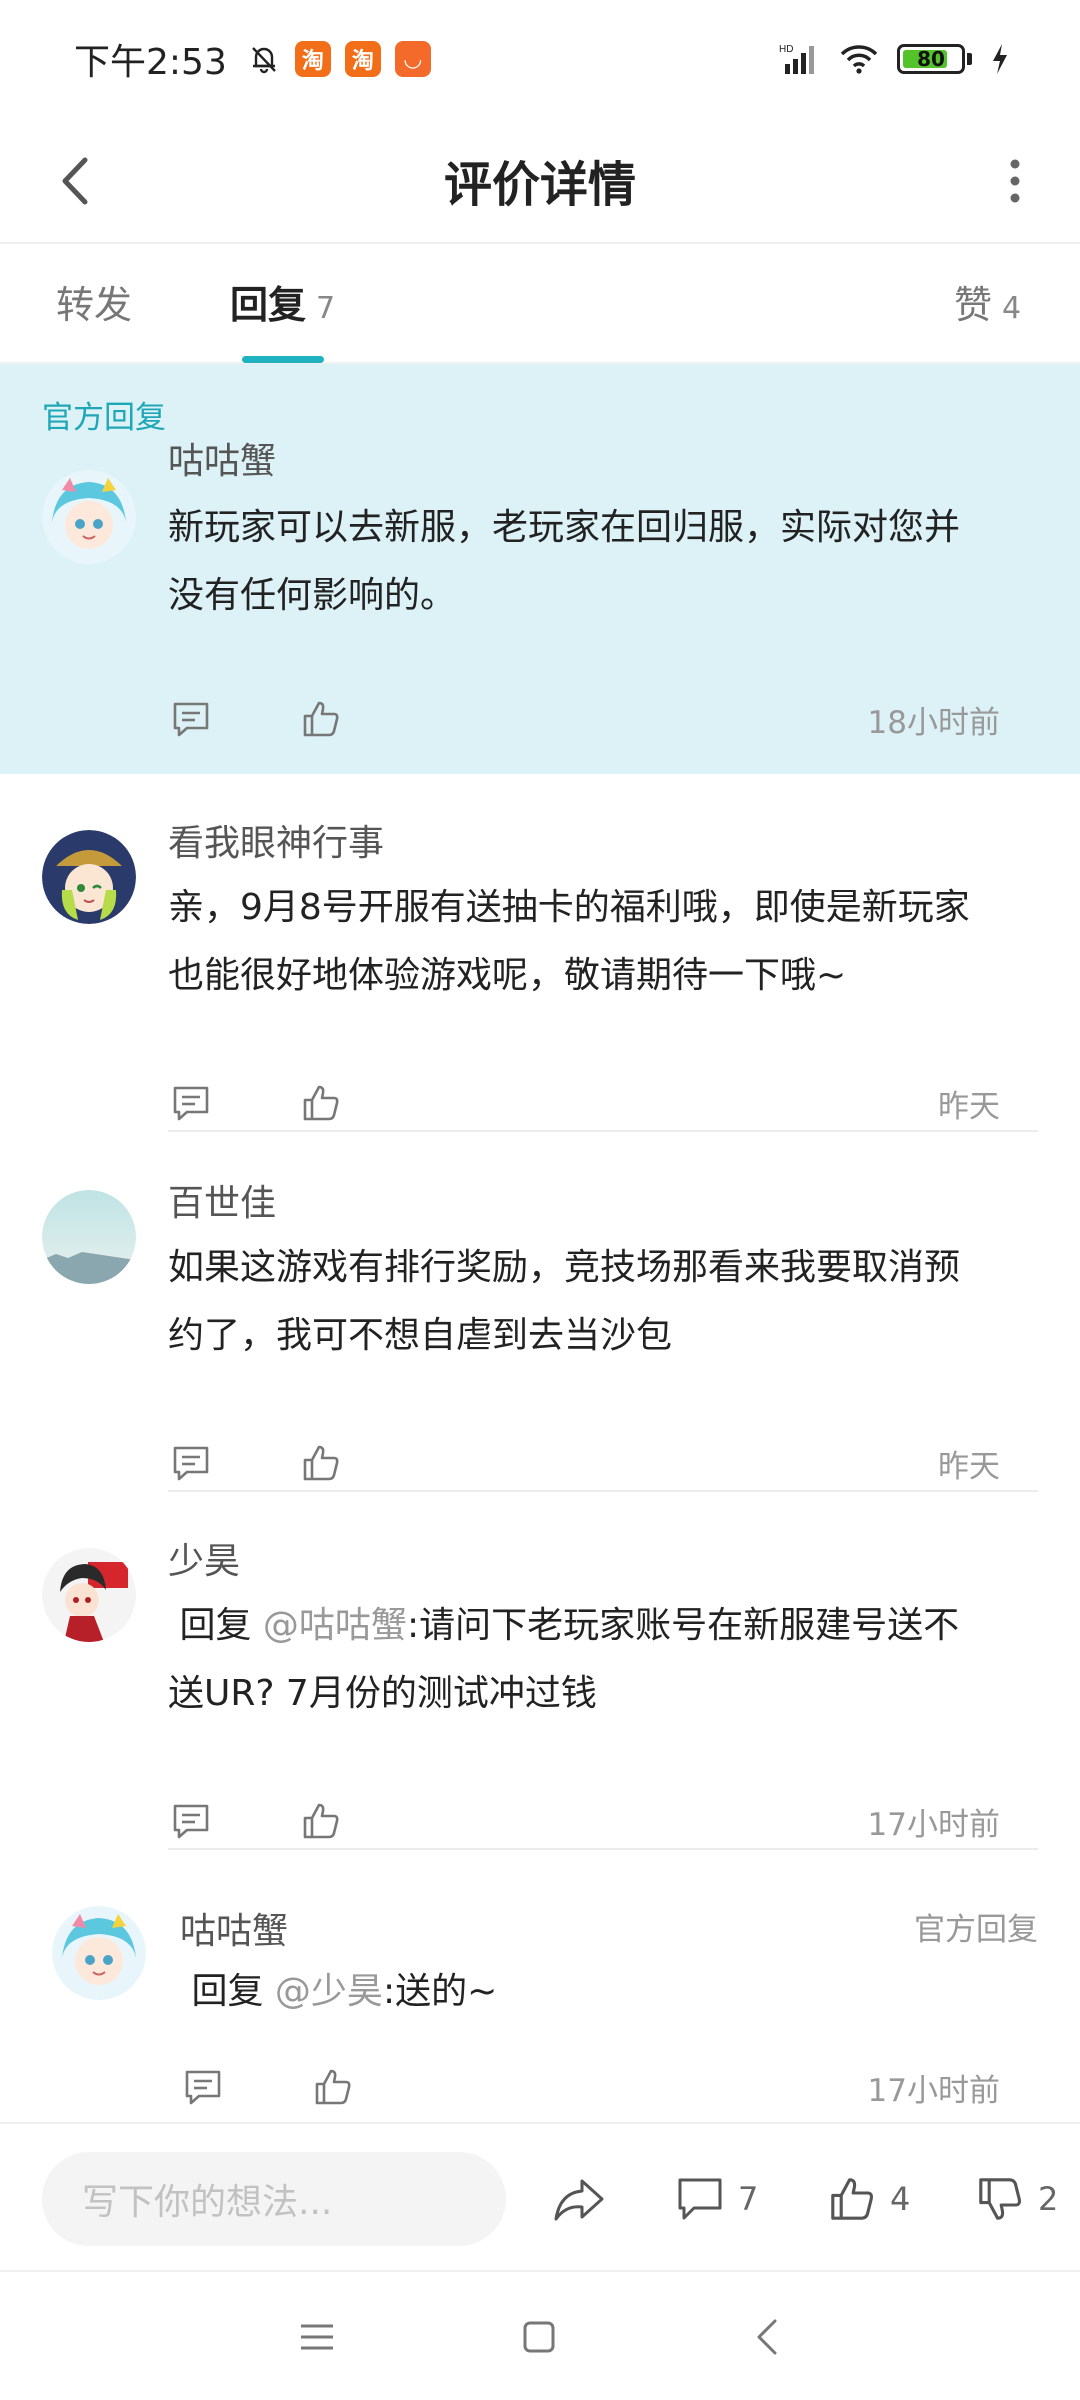 The image size is (1080, 2400). What do you see at coordinates (564, 527) in the screenshot?
I see `comment-line: 新玩家可以去新服，老玩家在回归服，实际对您并` at bounding box center [564, 527].